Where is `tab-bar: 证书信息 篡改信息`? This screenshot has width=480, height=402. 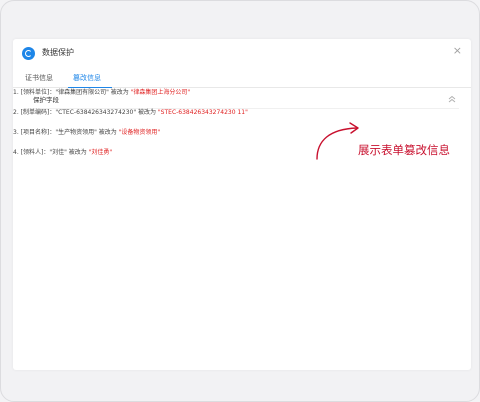 tab-bar: 证书信息 篡改信息 is located at coordinates (242, 77).